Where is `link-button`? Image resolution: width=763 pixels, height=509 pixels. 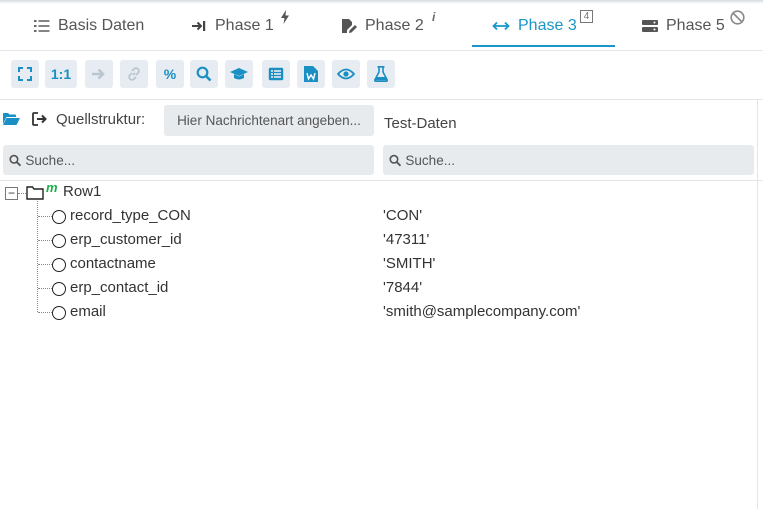 link-button is located at coordinates (134, 74).